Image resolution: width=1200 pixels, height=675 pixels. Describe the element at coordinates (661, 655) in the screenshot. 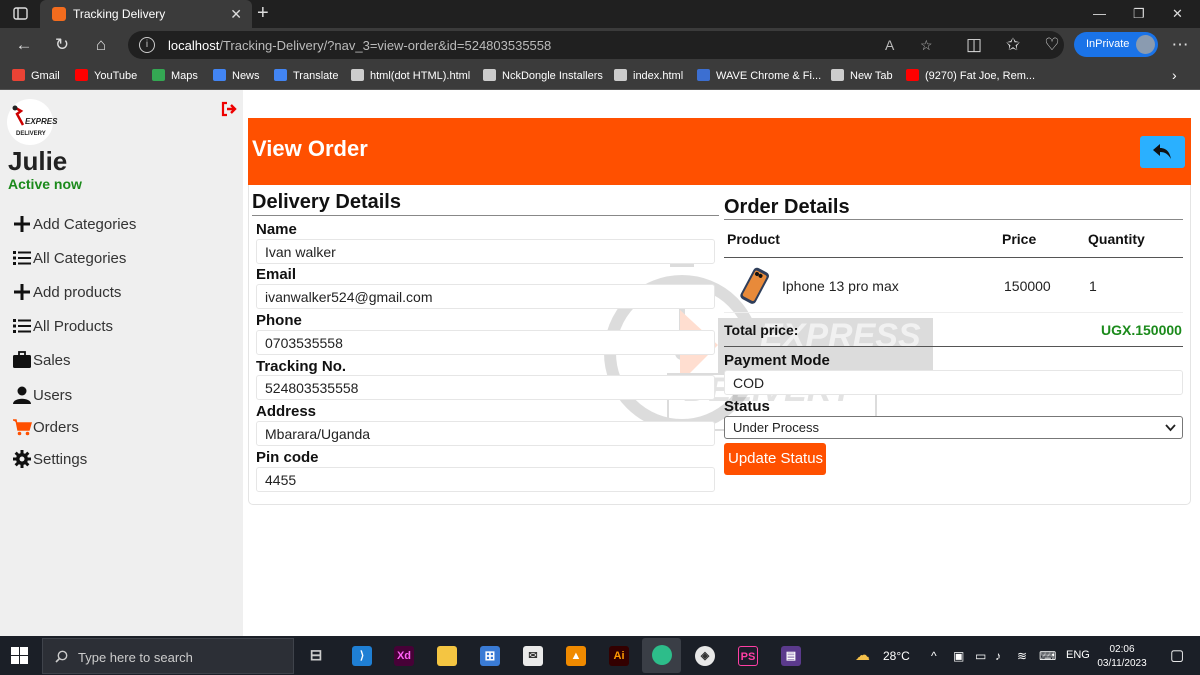

I see `edge-active-icon` at that location.